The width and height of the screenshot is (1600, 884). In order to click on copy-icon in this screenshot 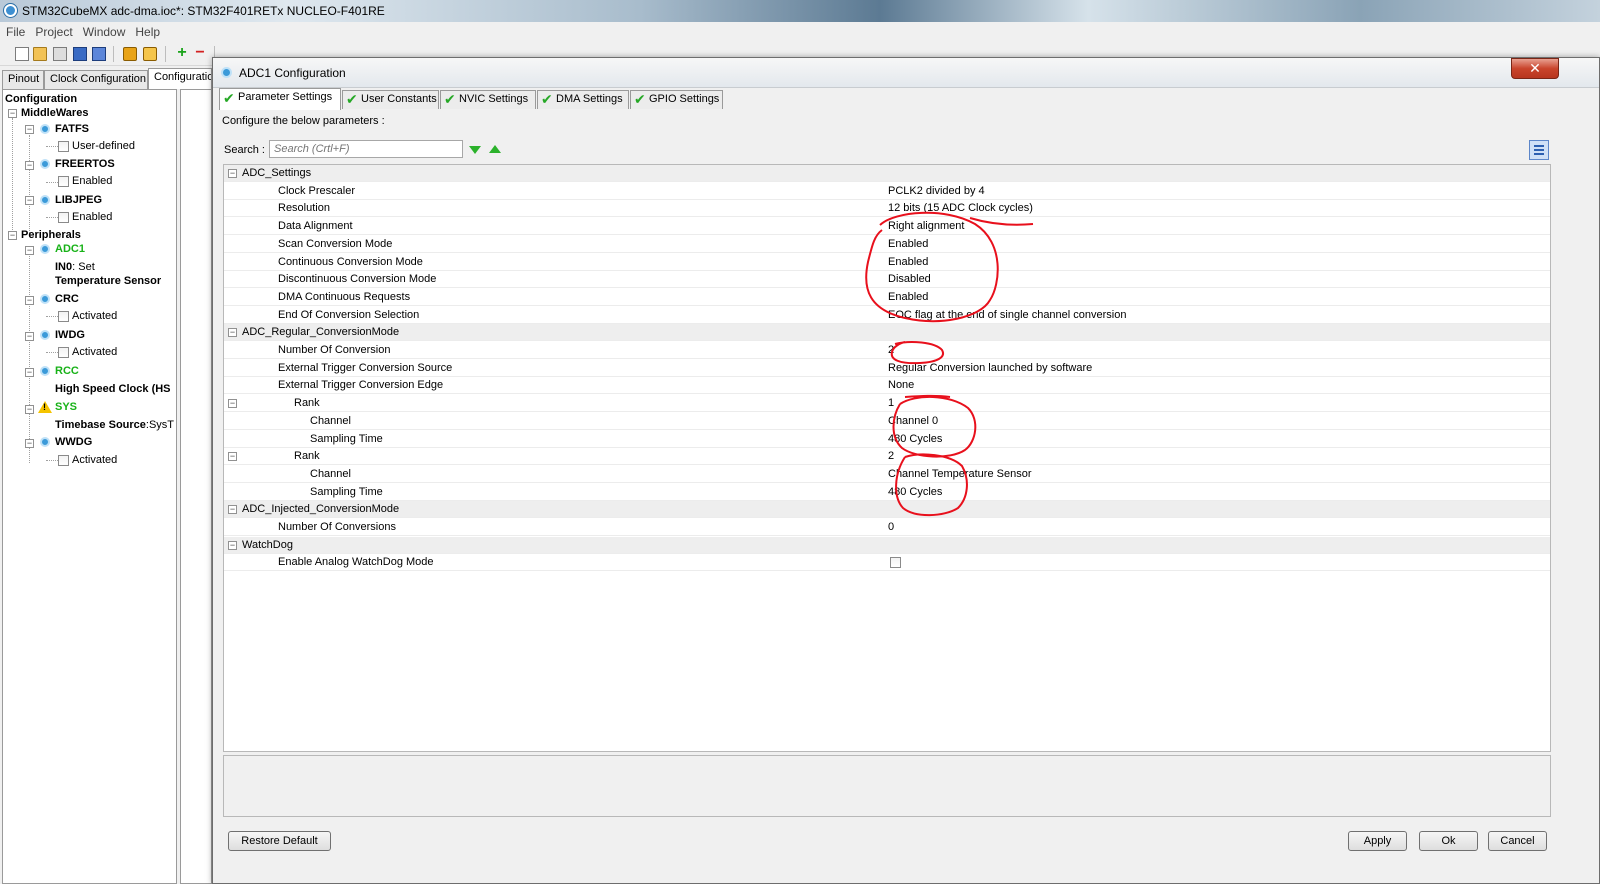, I will do `click(60, 54)`.